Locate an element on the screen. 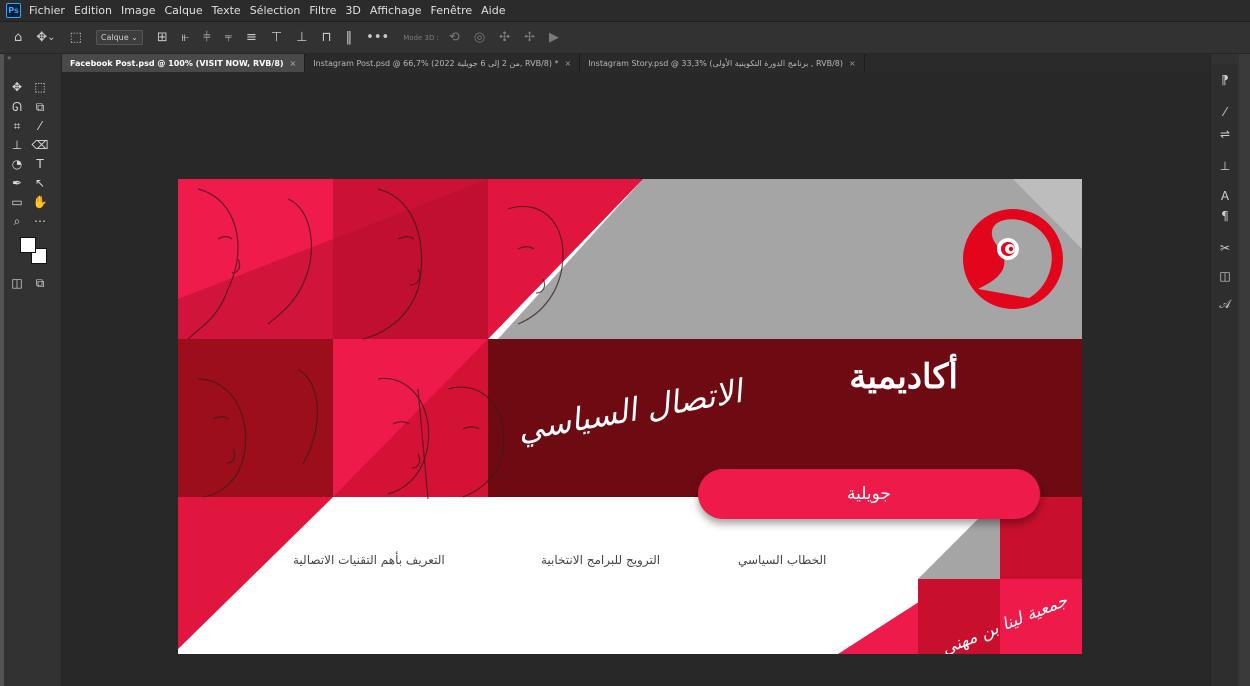 The width and height of the screenshot is (1250, 686). collapse-icon: « is located at coordinates (32, 59).